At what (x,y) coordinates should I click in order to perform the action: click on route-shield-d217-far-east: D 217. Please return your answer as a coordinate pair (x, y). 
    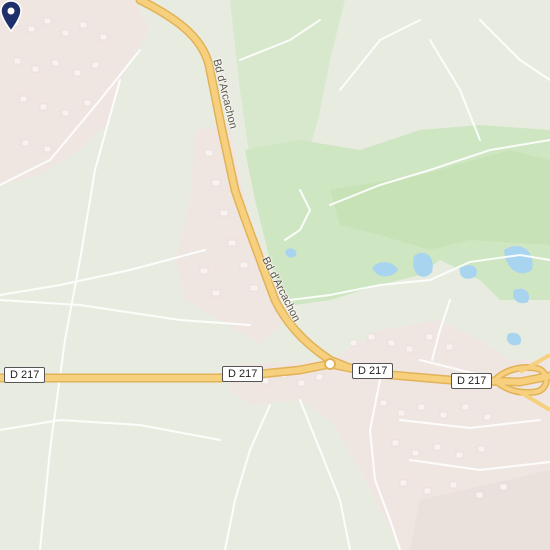
    Looking at the image, I should click on (472, 381).